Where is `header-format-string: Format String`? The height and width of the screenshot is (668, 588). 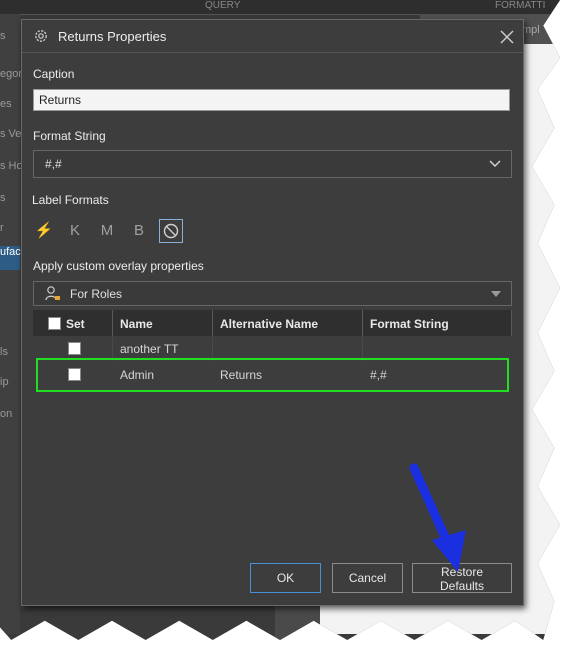
header-format-string: Format String is located at coordinates (409, 324).